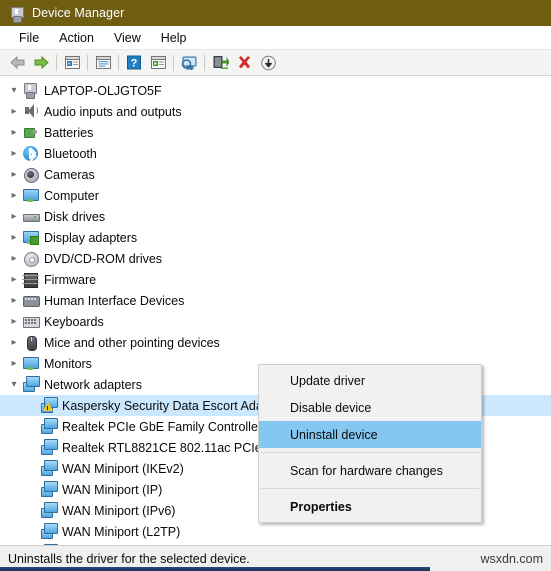  What do you see at coordinates (119, 510) in the screenshot?
I see `tree-device-label: WAN Miniport (IPv6)` at bounding box center [119, 510].